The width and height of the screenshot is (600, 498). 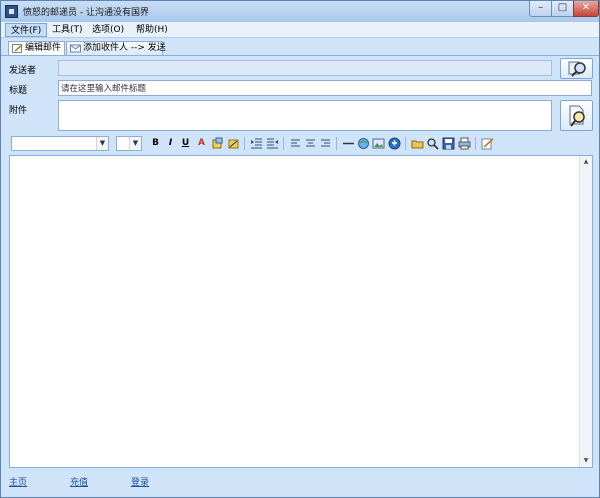 What do you see at coordinates (586, 461) in the screenshot?
I see `scroll-down-icon: ▼` at bounding box center [586, 461].